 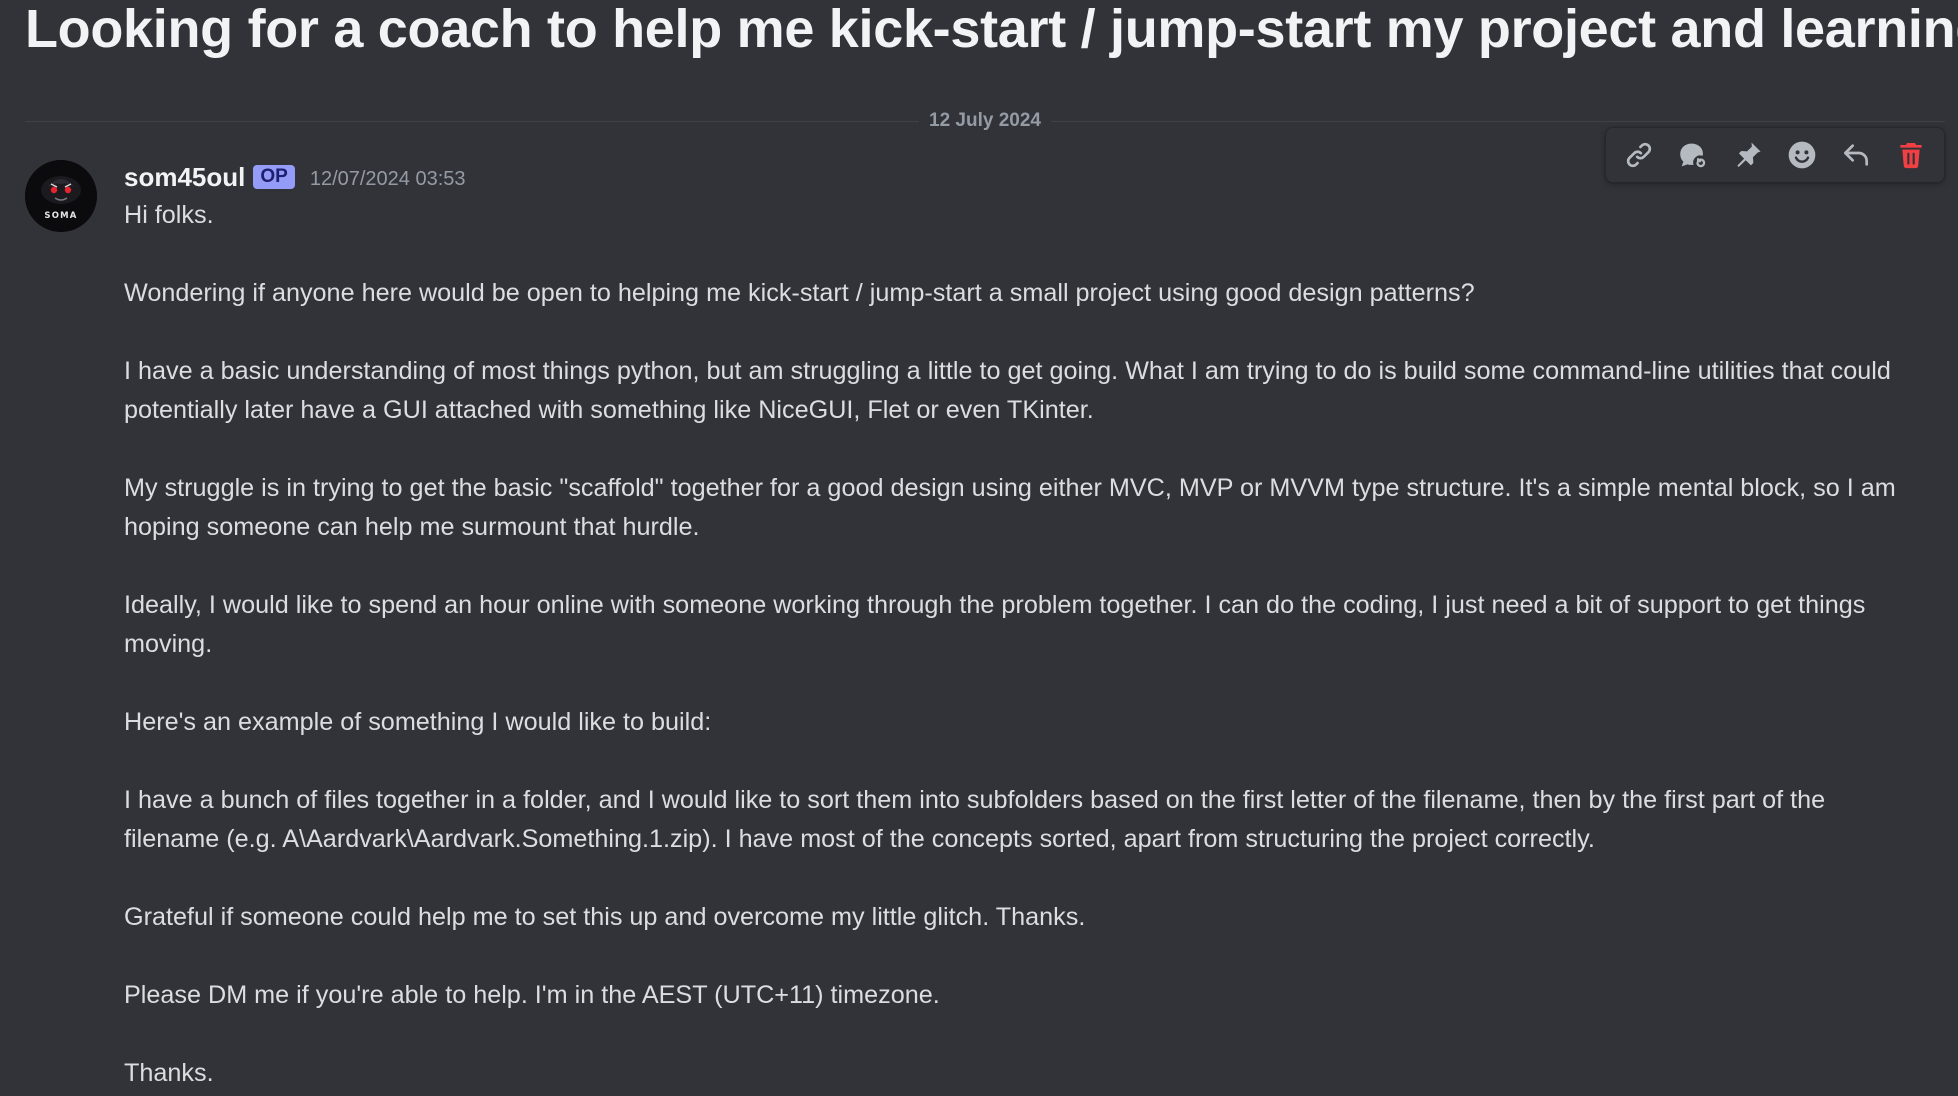 I want to click on avatar-image: SOMA, so click(x=61, y=196).